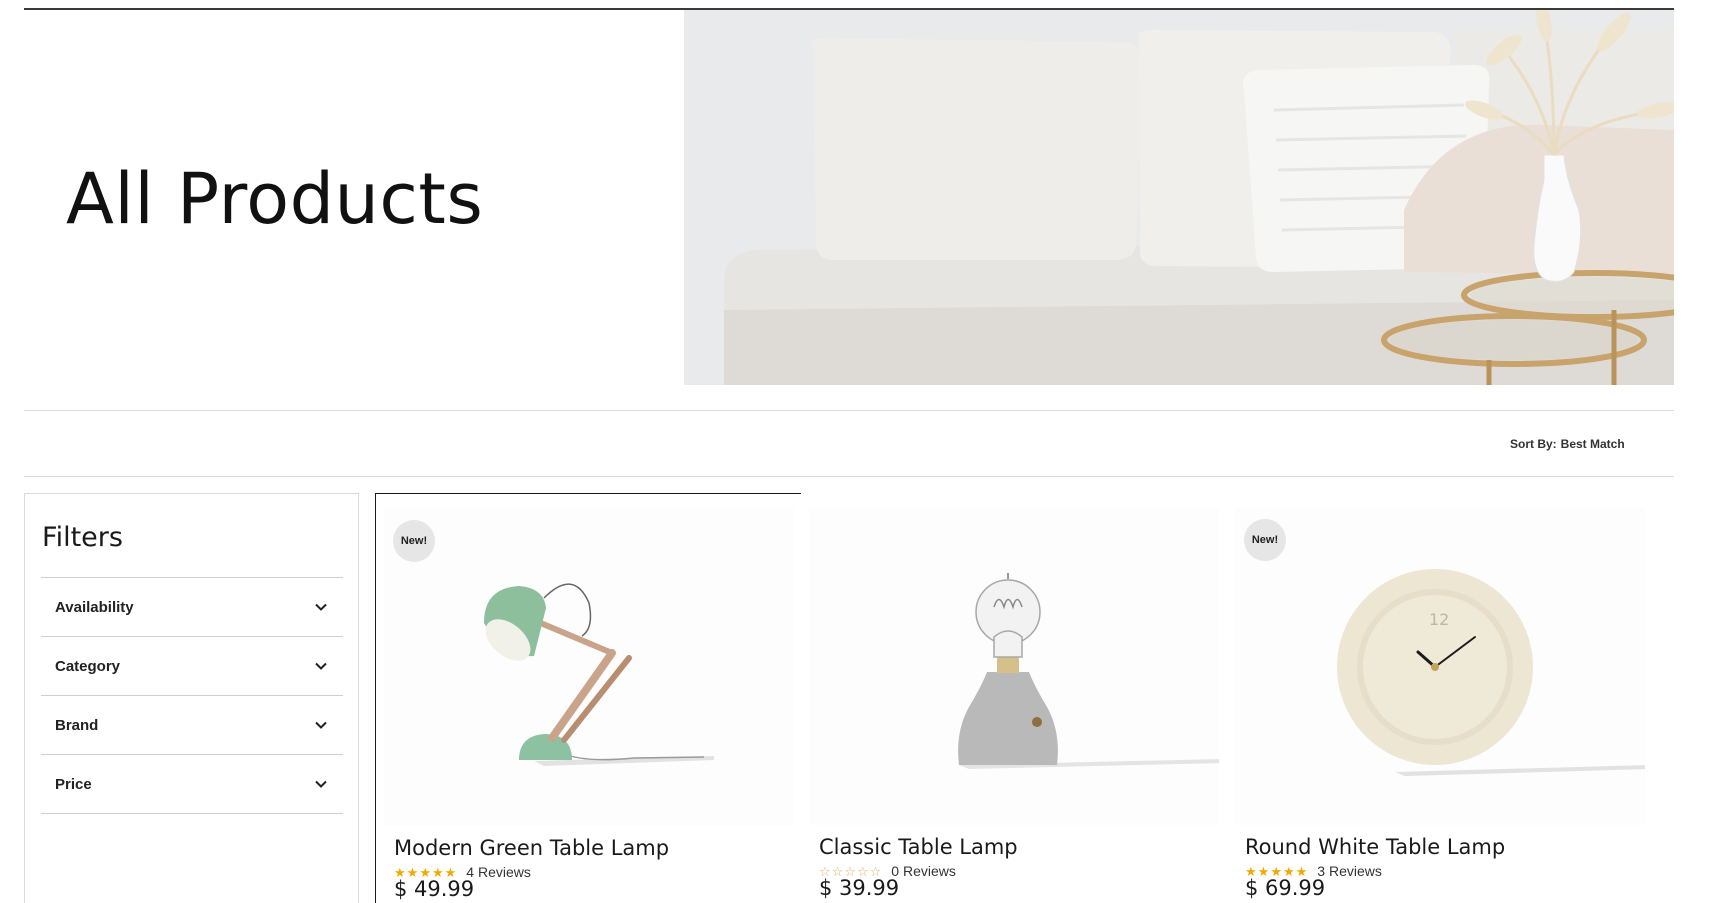 This screenshot has width=1722, height=903. I want to click on filter-category: Category, so click(192, 666).